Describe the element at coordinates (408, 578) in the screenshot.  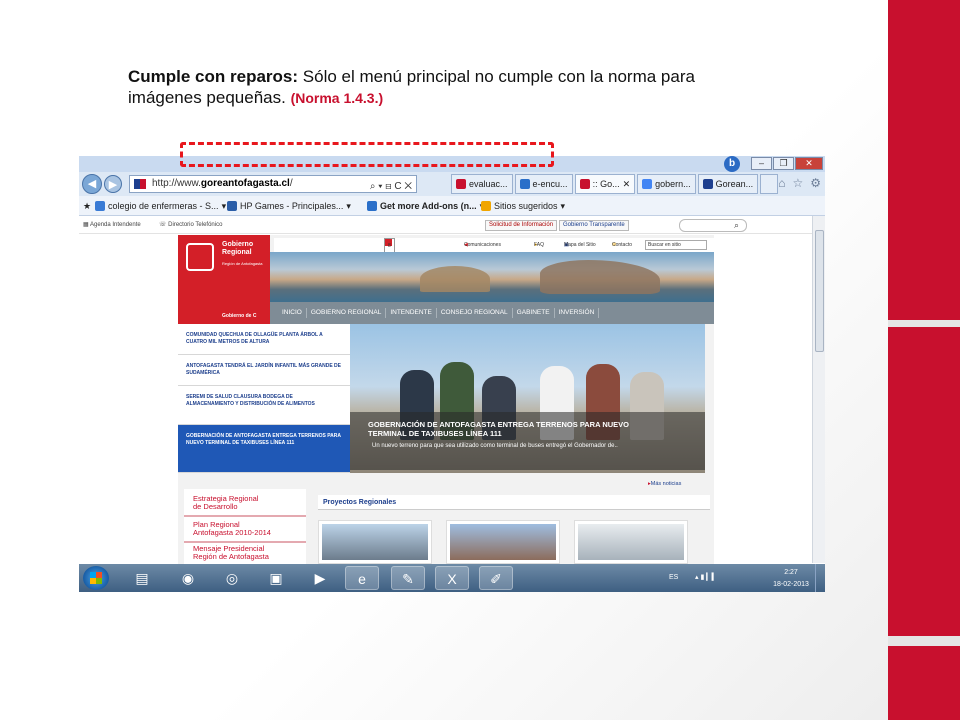
I see `paint-icon: ✎` at that location.